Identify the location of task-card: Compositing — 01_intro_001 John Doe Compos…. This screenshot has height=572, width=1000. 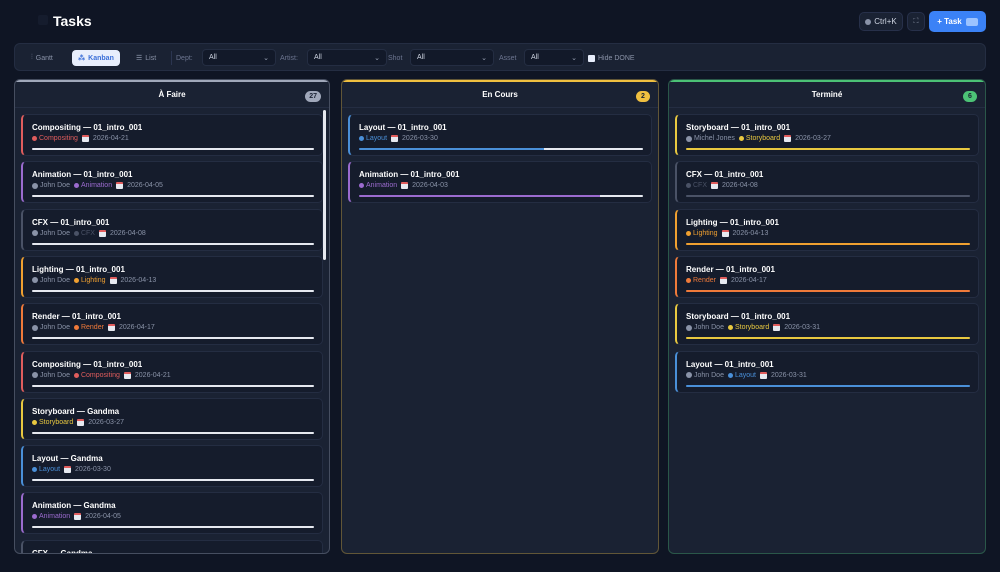
(172, 371).